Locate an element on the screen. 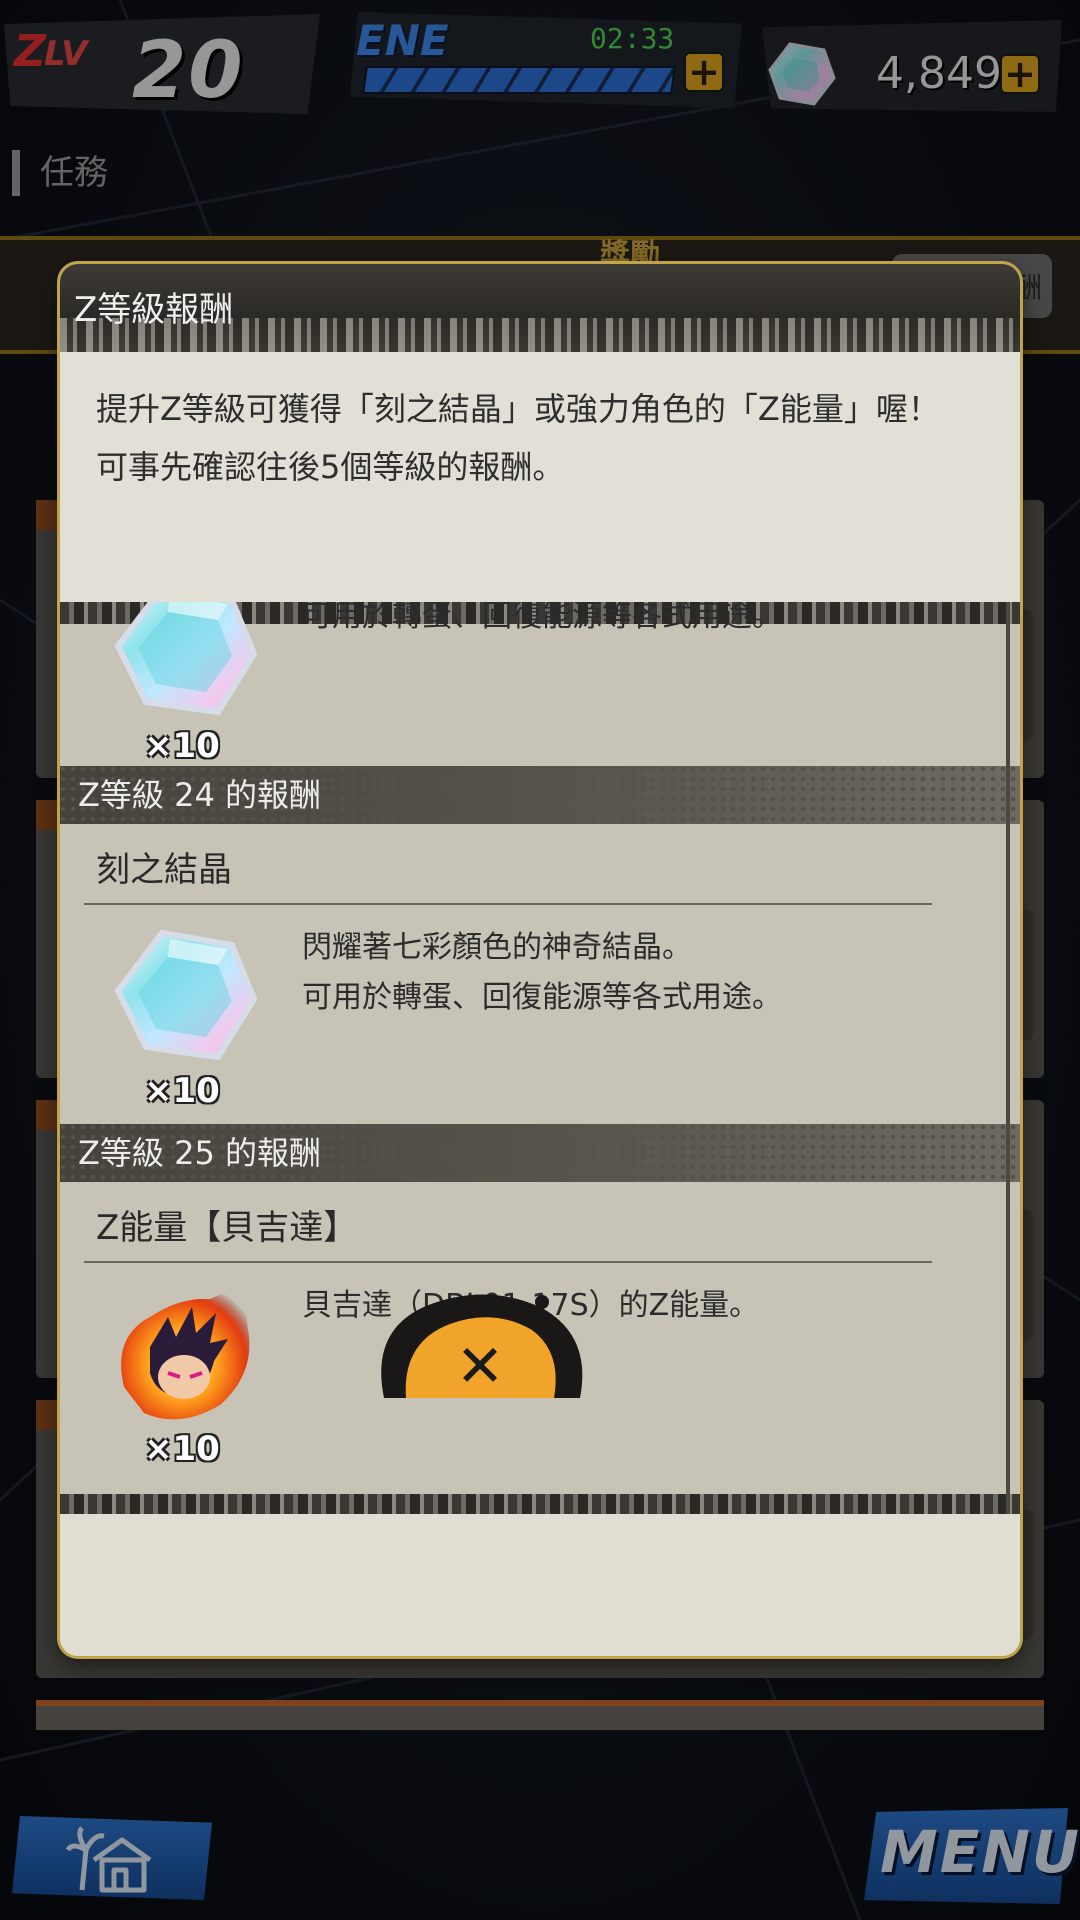 The image size is (1080, 1920). reward-level-header: Z等級 24 的報酬 is located at coordinates (540, 795).